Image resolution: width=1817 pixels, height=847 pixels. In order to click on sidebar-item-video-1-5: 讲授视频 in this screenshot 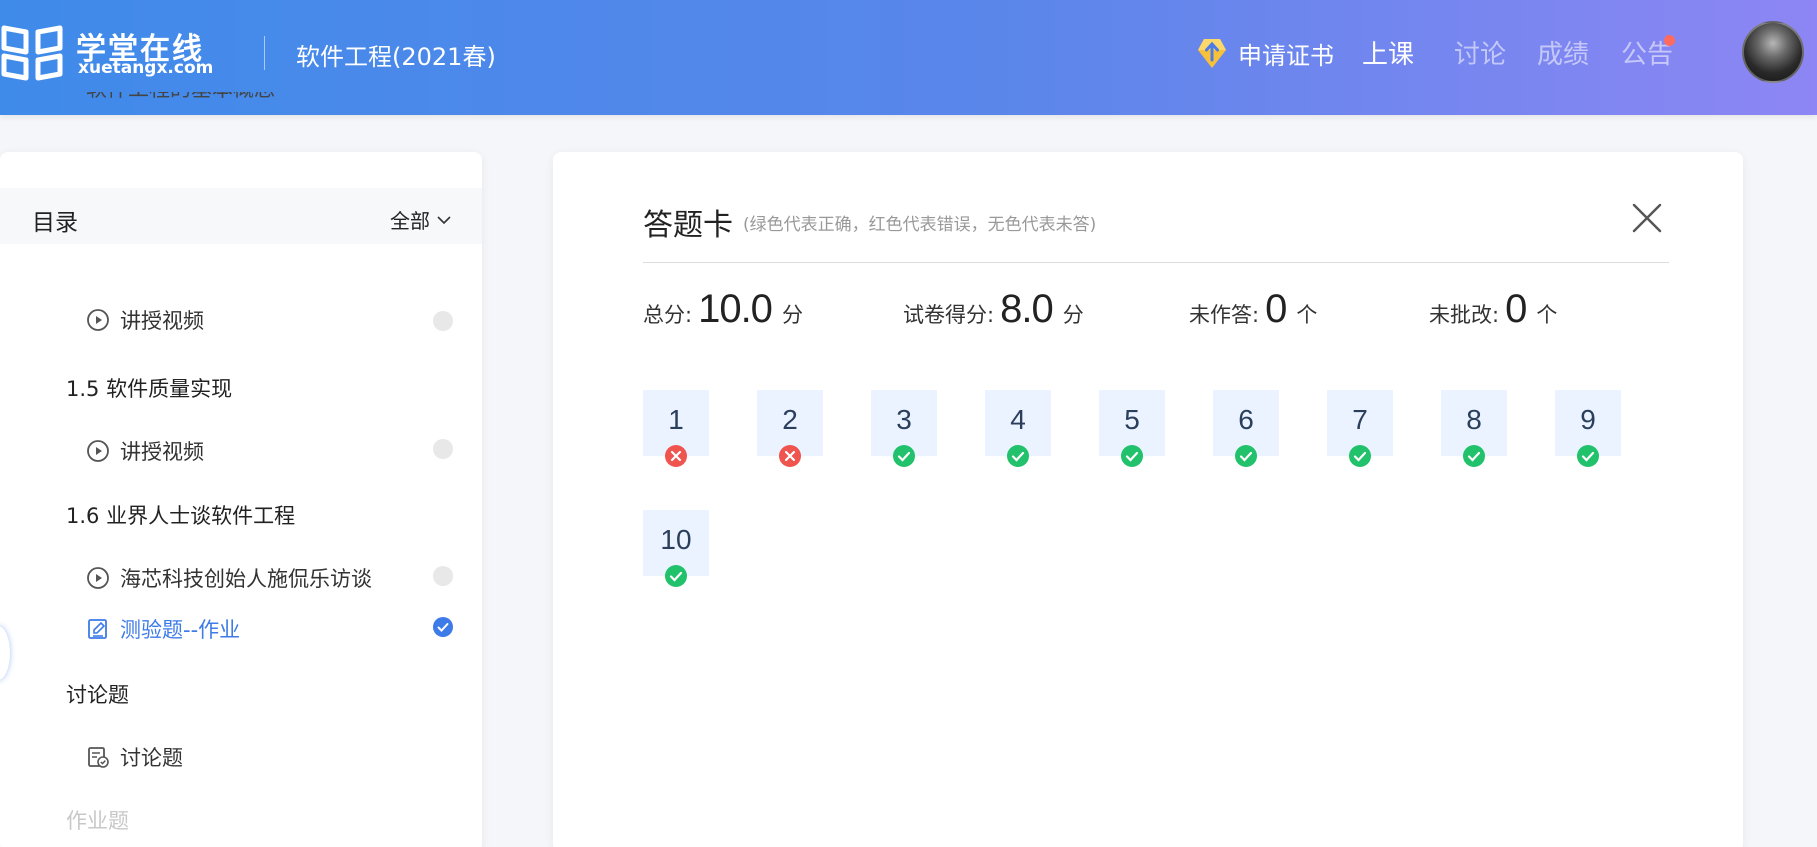, I will do `click(145, 451)`.